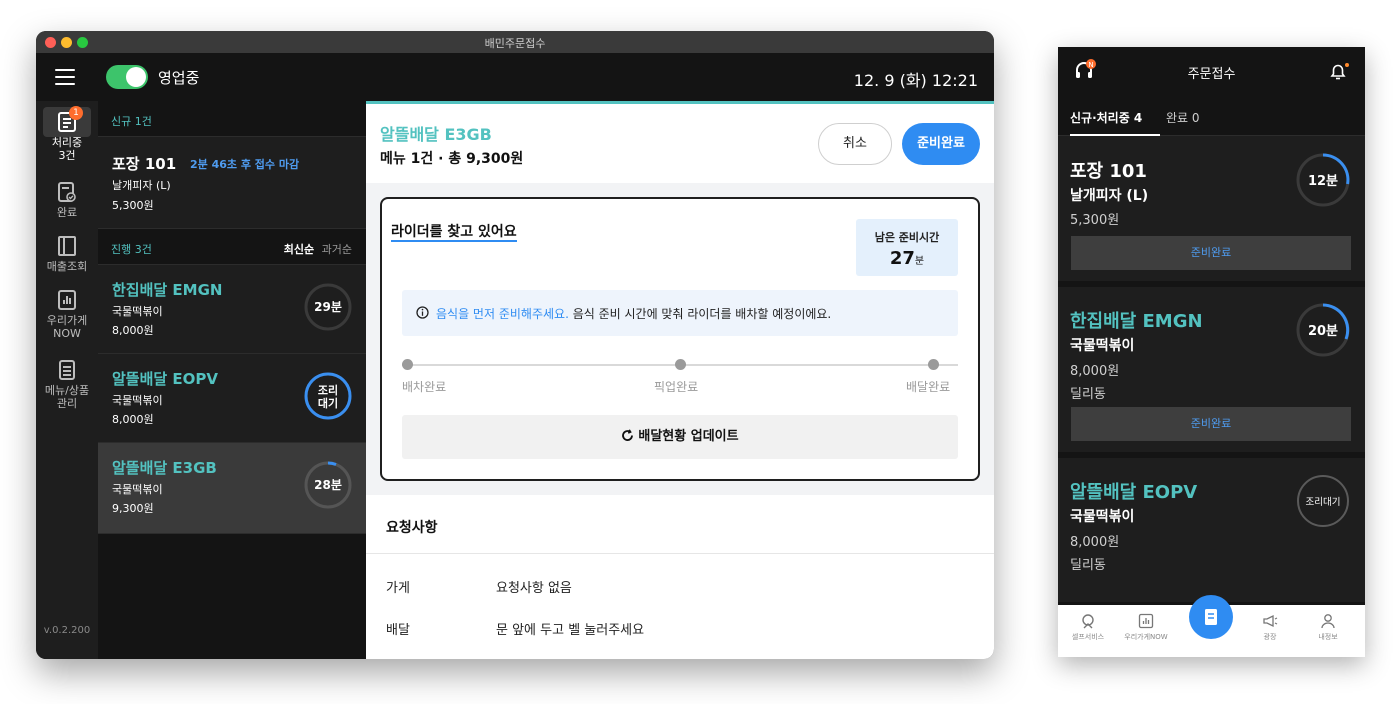  What do you see at coordinates (67, 630) in the screenshot?
I see `app-version: v.0.2.200` at bounding box center [67, 630].